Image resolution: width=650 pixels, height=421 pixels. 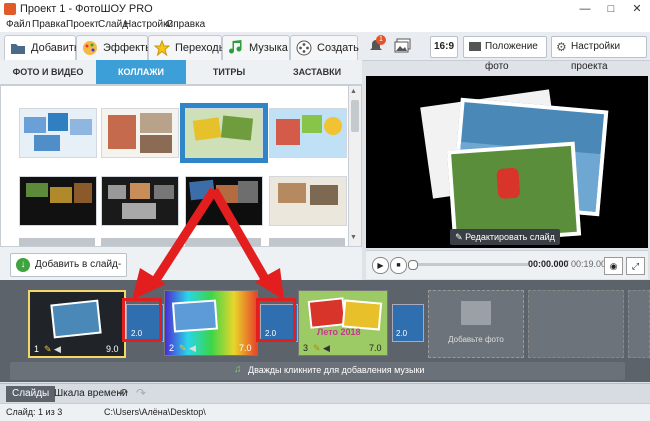 I want to click on status-path: C:\Users\Алёна\Desktop\, so click(x=155, y=412).